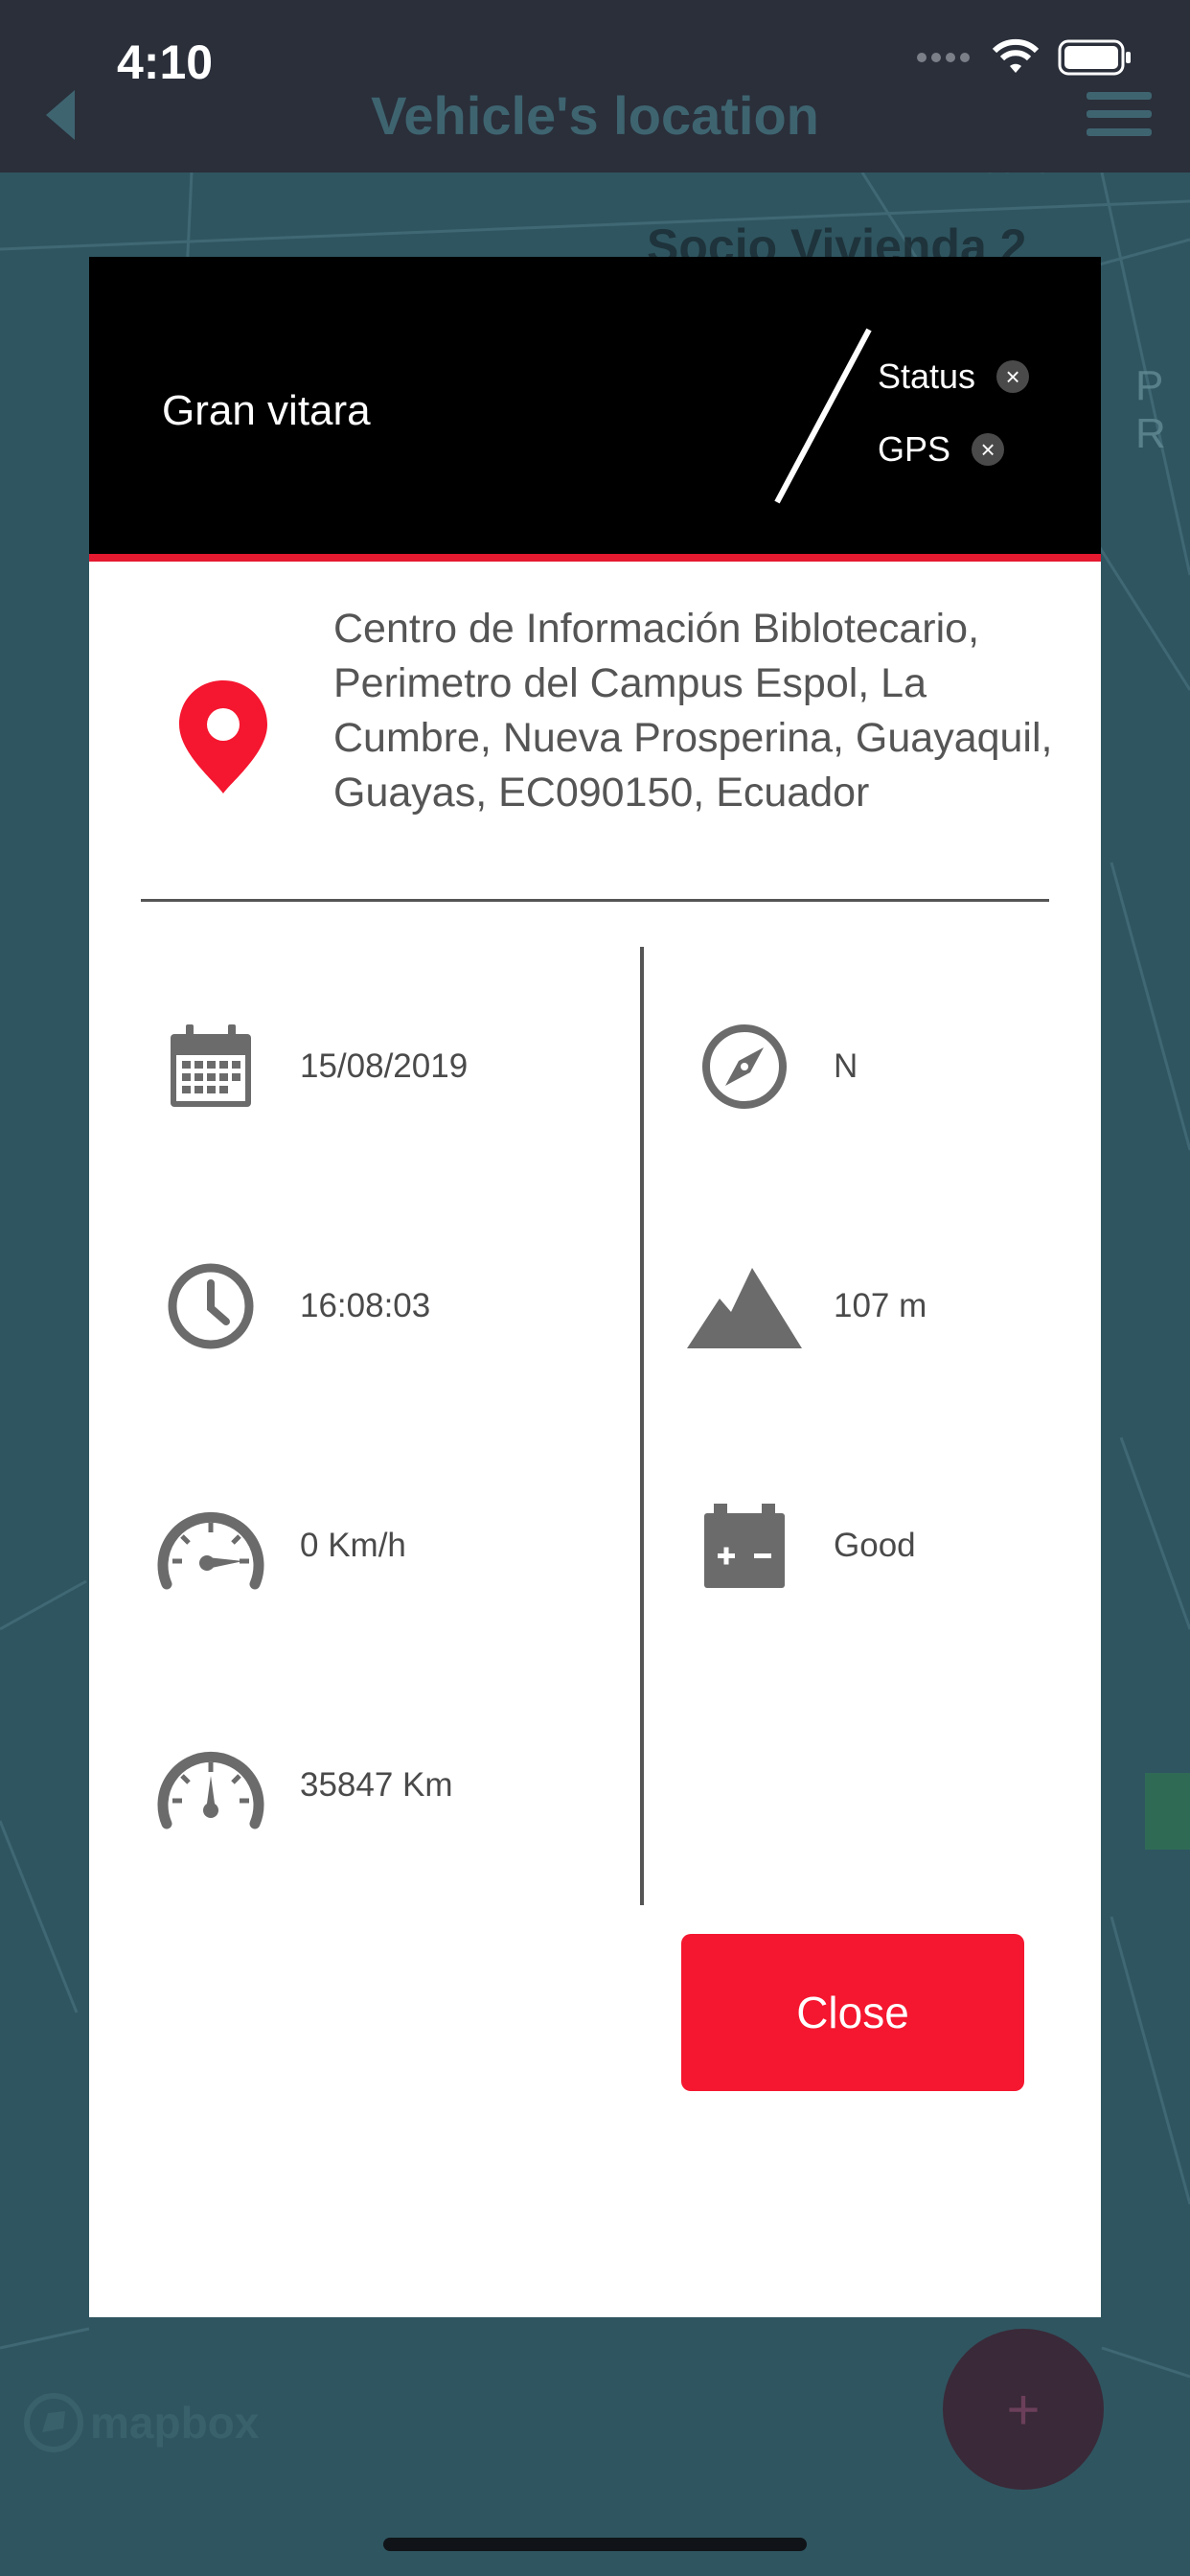  What do you see at coordinates (377, 1785) in the screenshot?
I see `odometer-value: 35847 Km` at bounding box center [377, 1785].